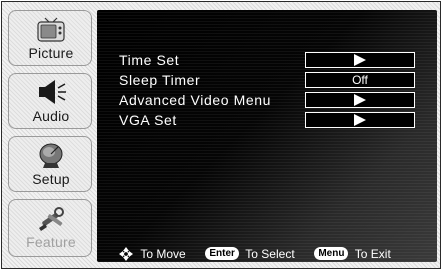 The image size is (443, 270). Describe the element at coordinates (270, 253) in the screenshot. I see `select-hint: To Select` at that location.